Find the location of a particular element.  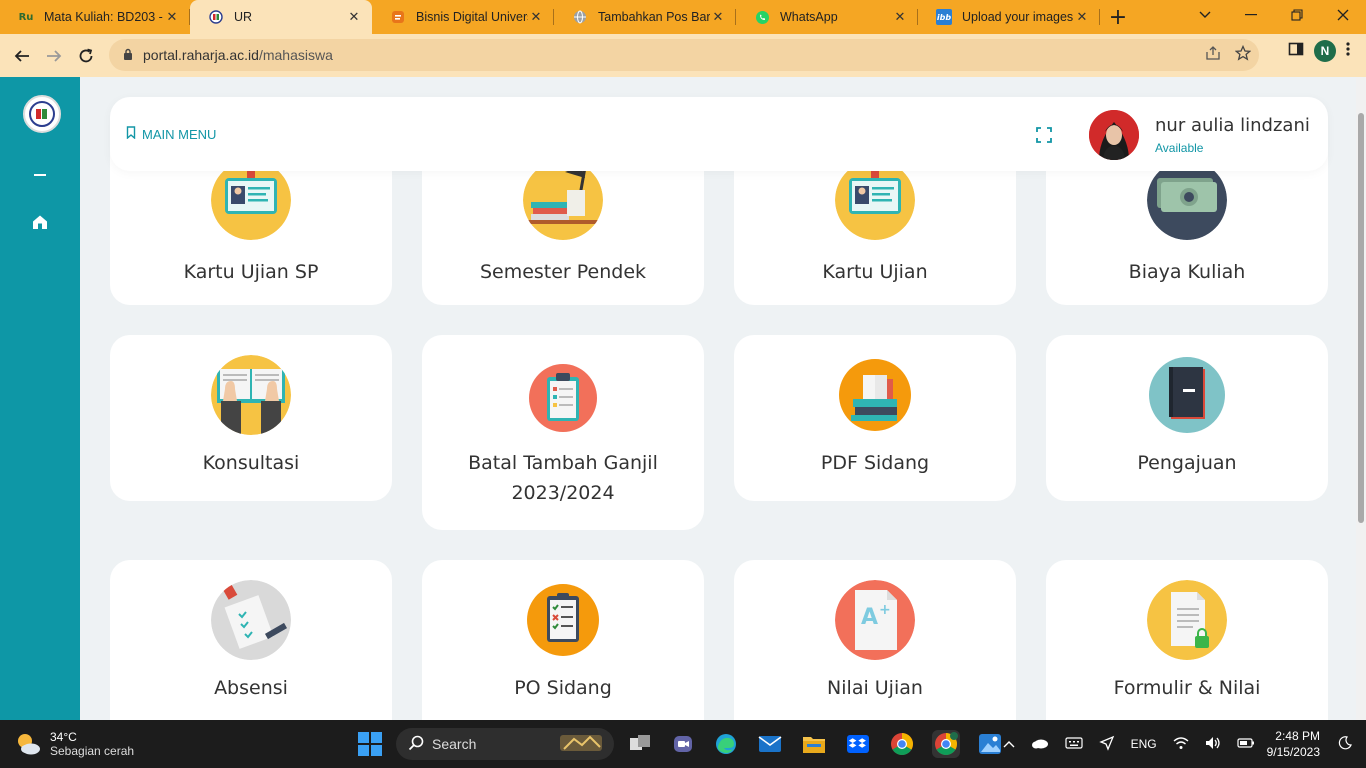

system-tray: ENG 2:48 PM 9/15/2023 is located at coordinates (1180, 744).